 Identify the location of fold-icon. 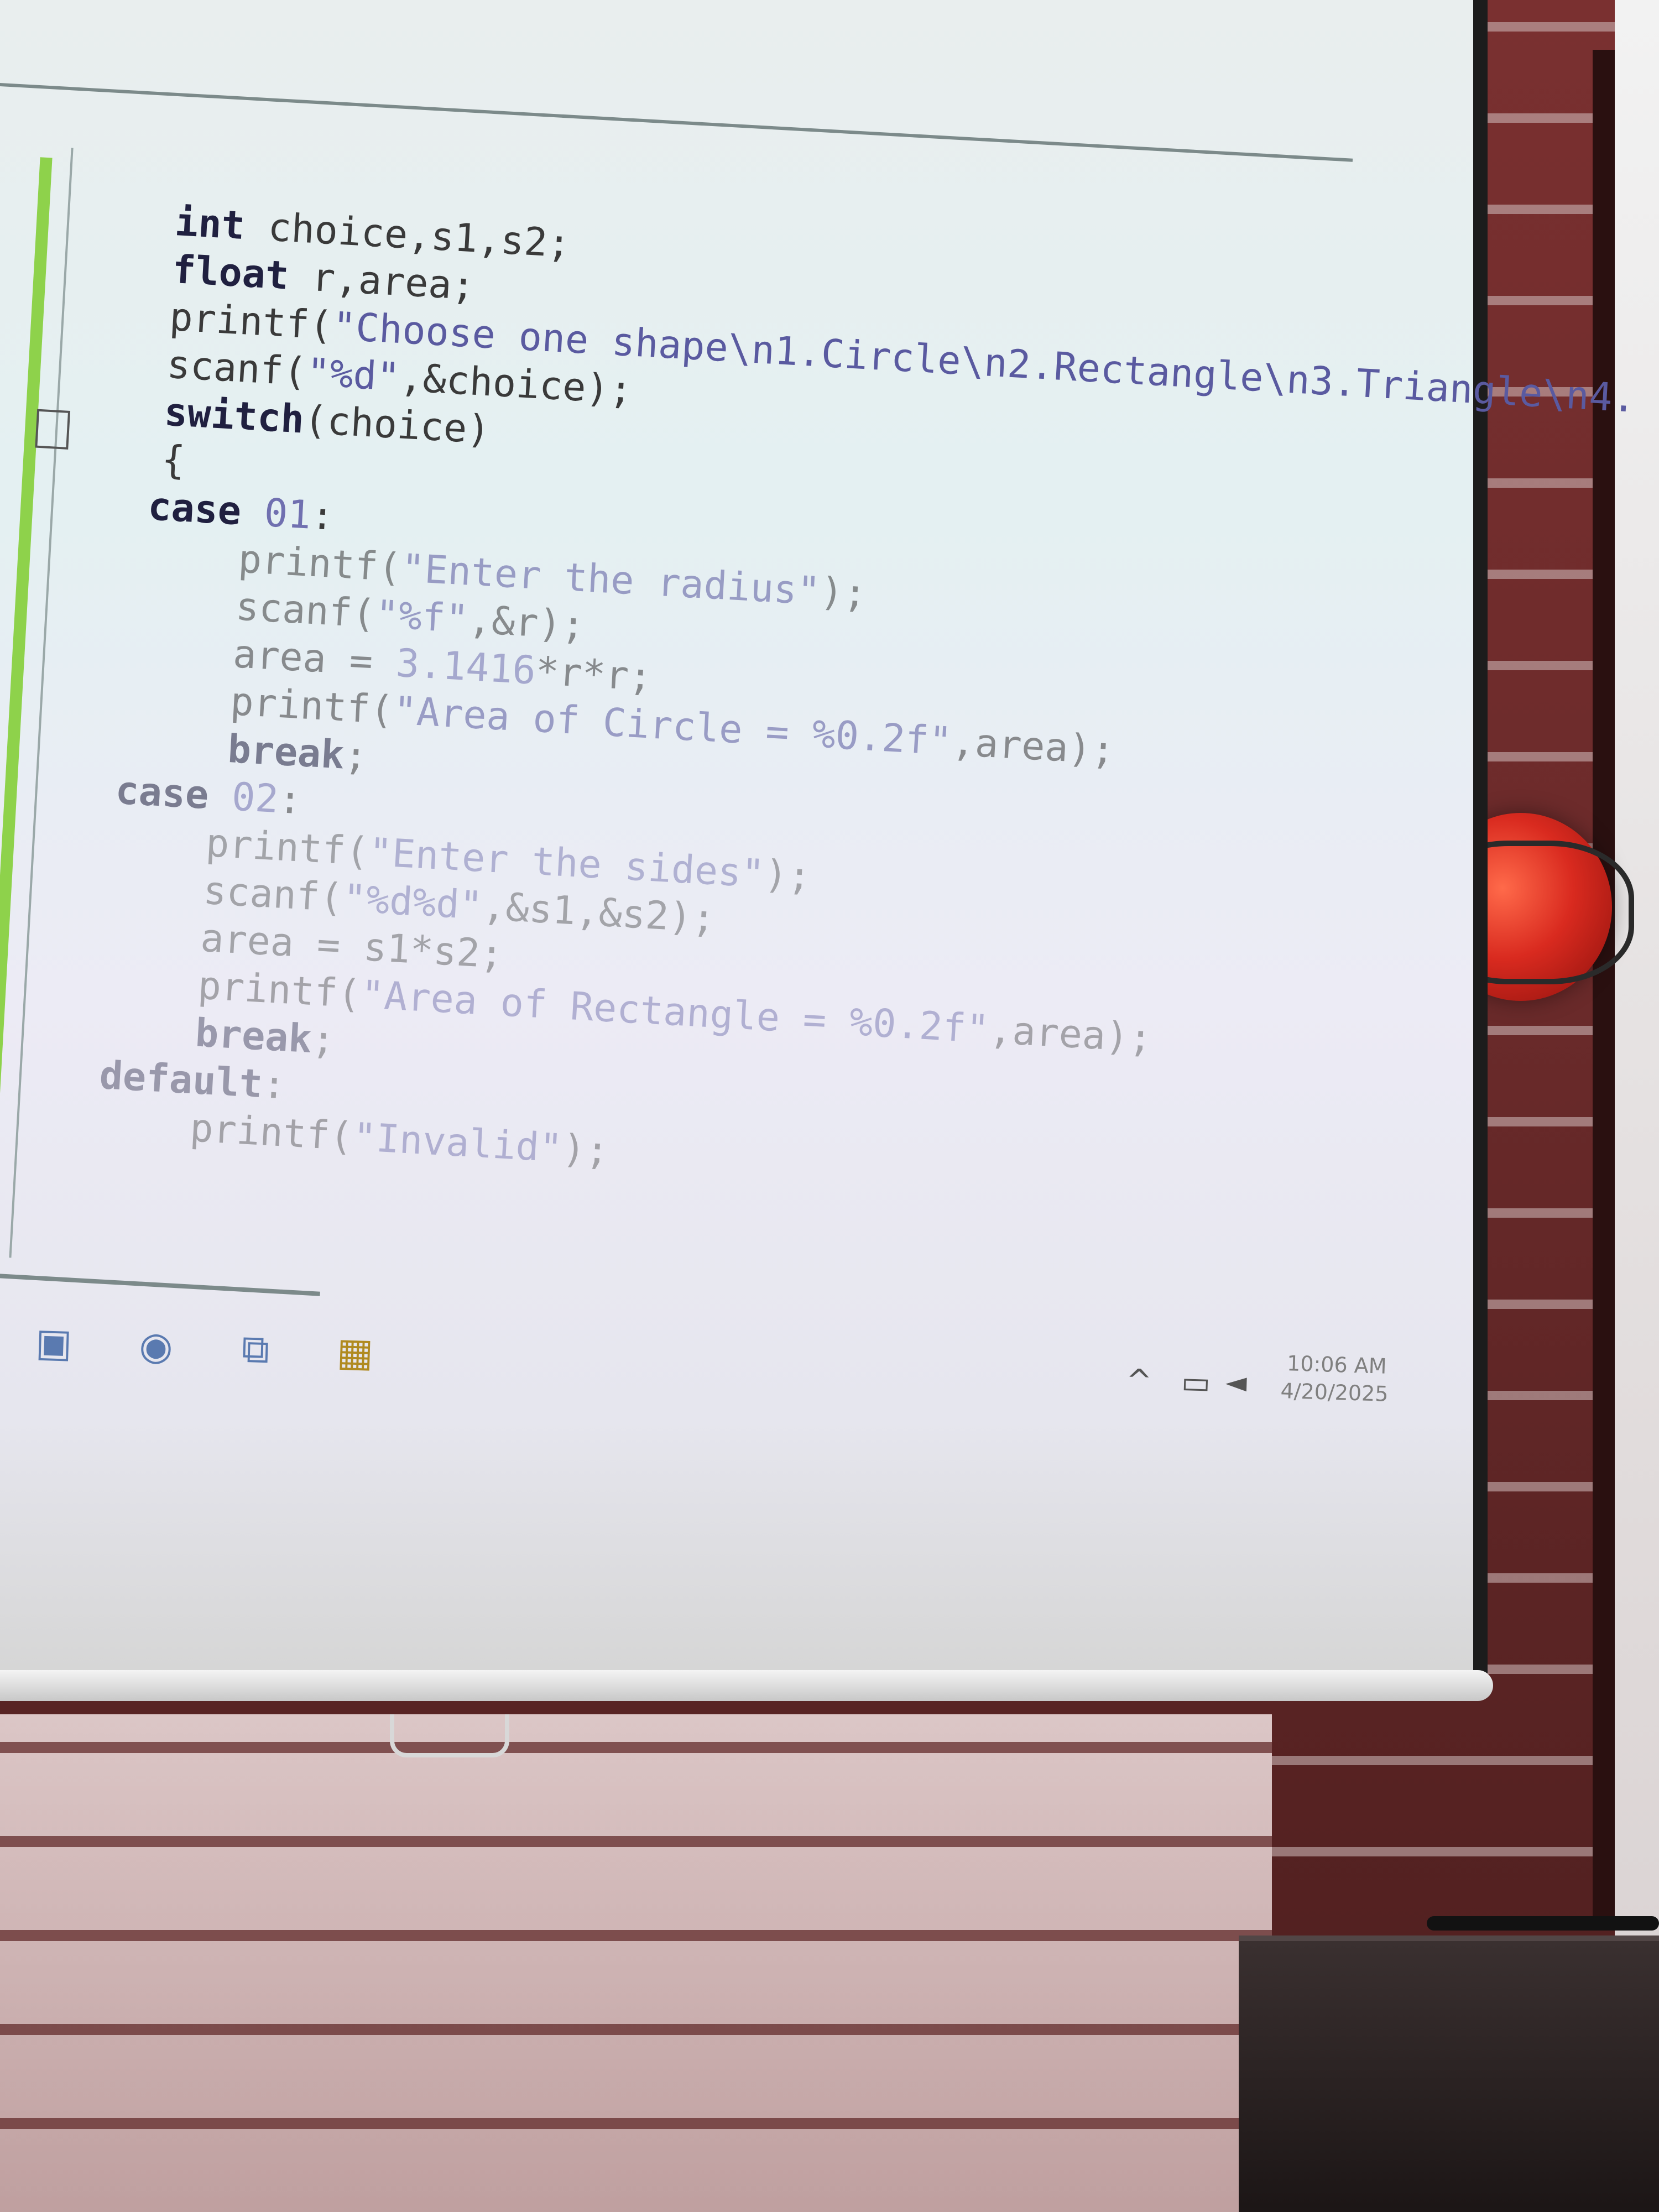
(53, 430).